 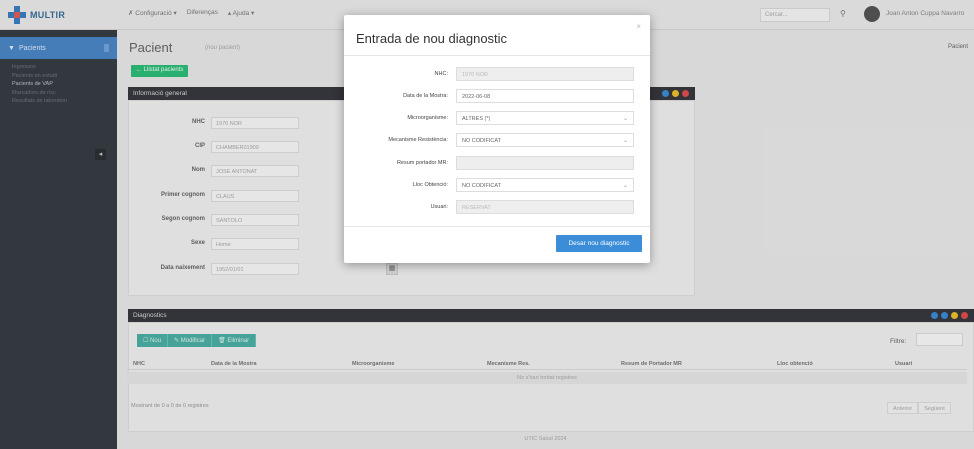 I want to click on modal-field-nhc: NHC: 1970 NOR, so click(x=497, y=74).